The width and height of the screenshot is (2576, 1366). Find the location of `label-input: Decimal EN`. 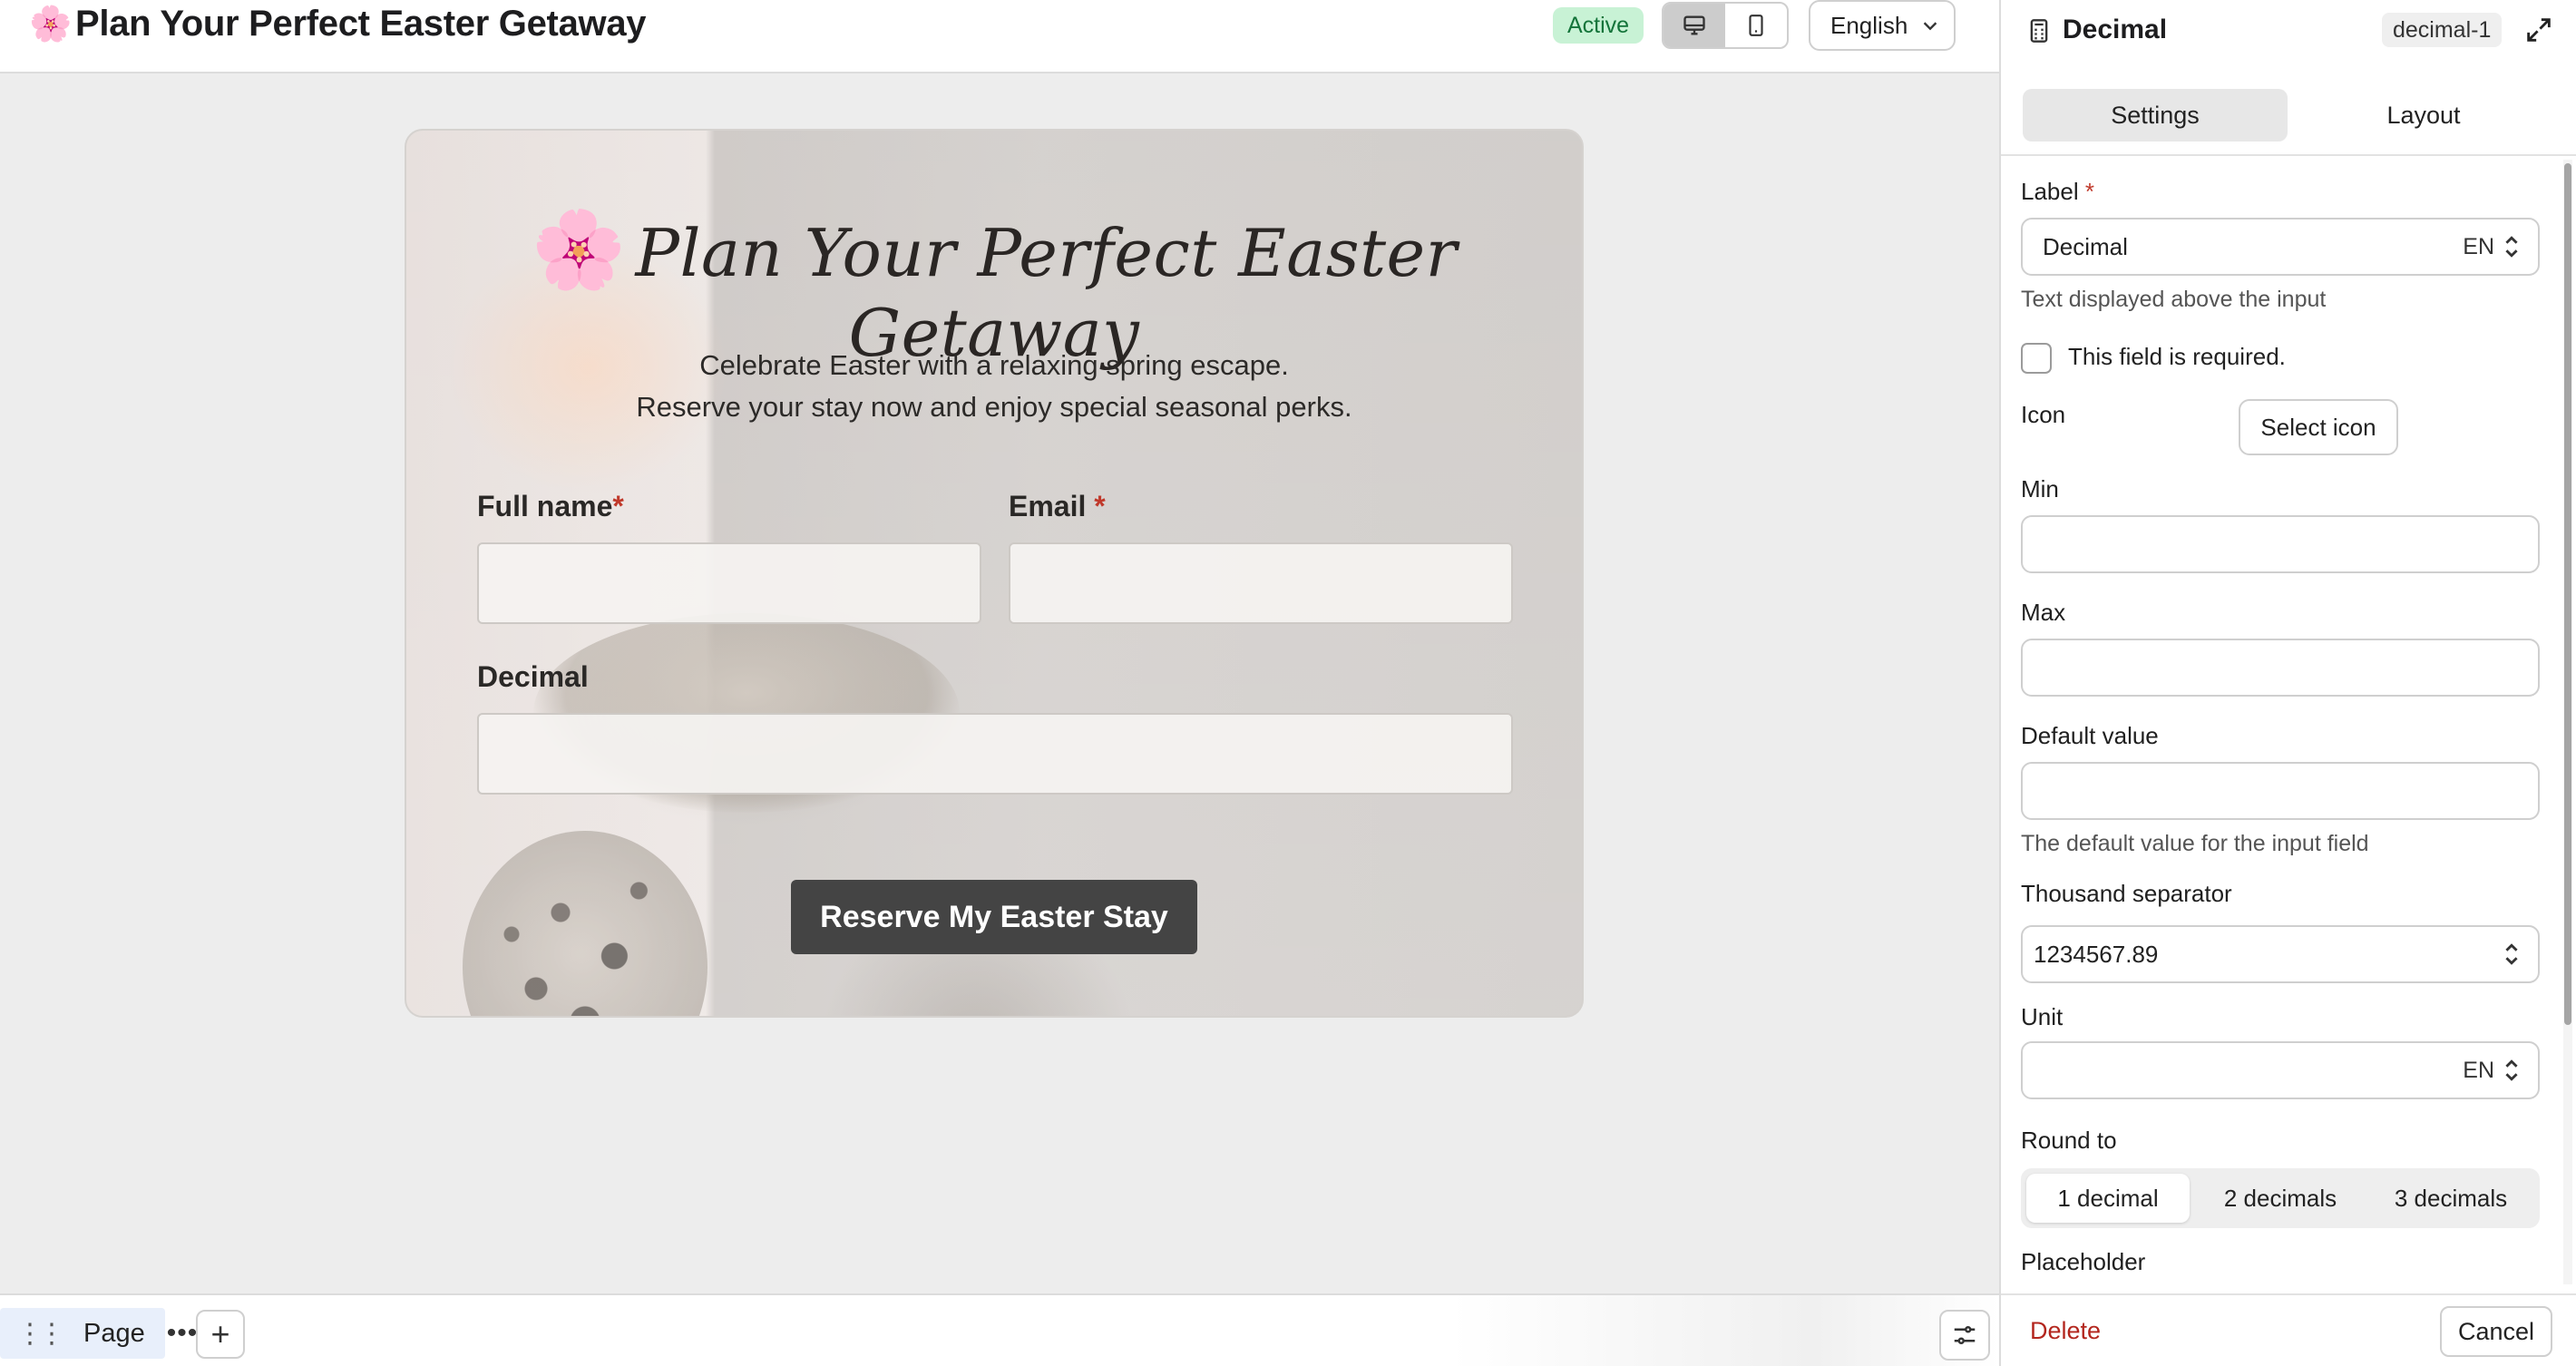

label-input: Decimal EN is located at coordinates (2280, 247).